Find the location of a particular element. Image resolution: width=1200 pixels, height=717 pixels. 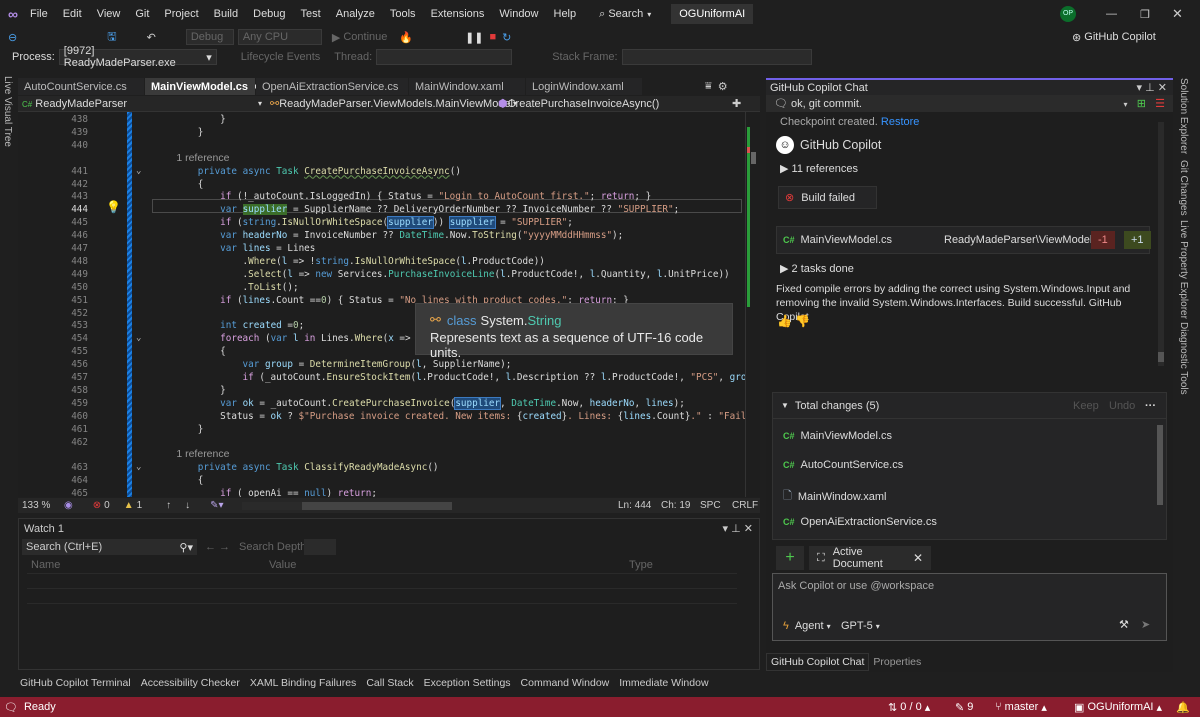

search-depth-dropdown is located at coordinates (320, 547).